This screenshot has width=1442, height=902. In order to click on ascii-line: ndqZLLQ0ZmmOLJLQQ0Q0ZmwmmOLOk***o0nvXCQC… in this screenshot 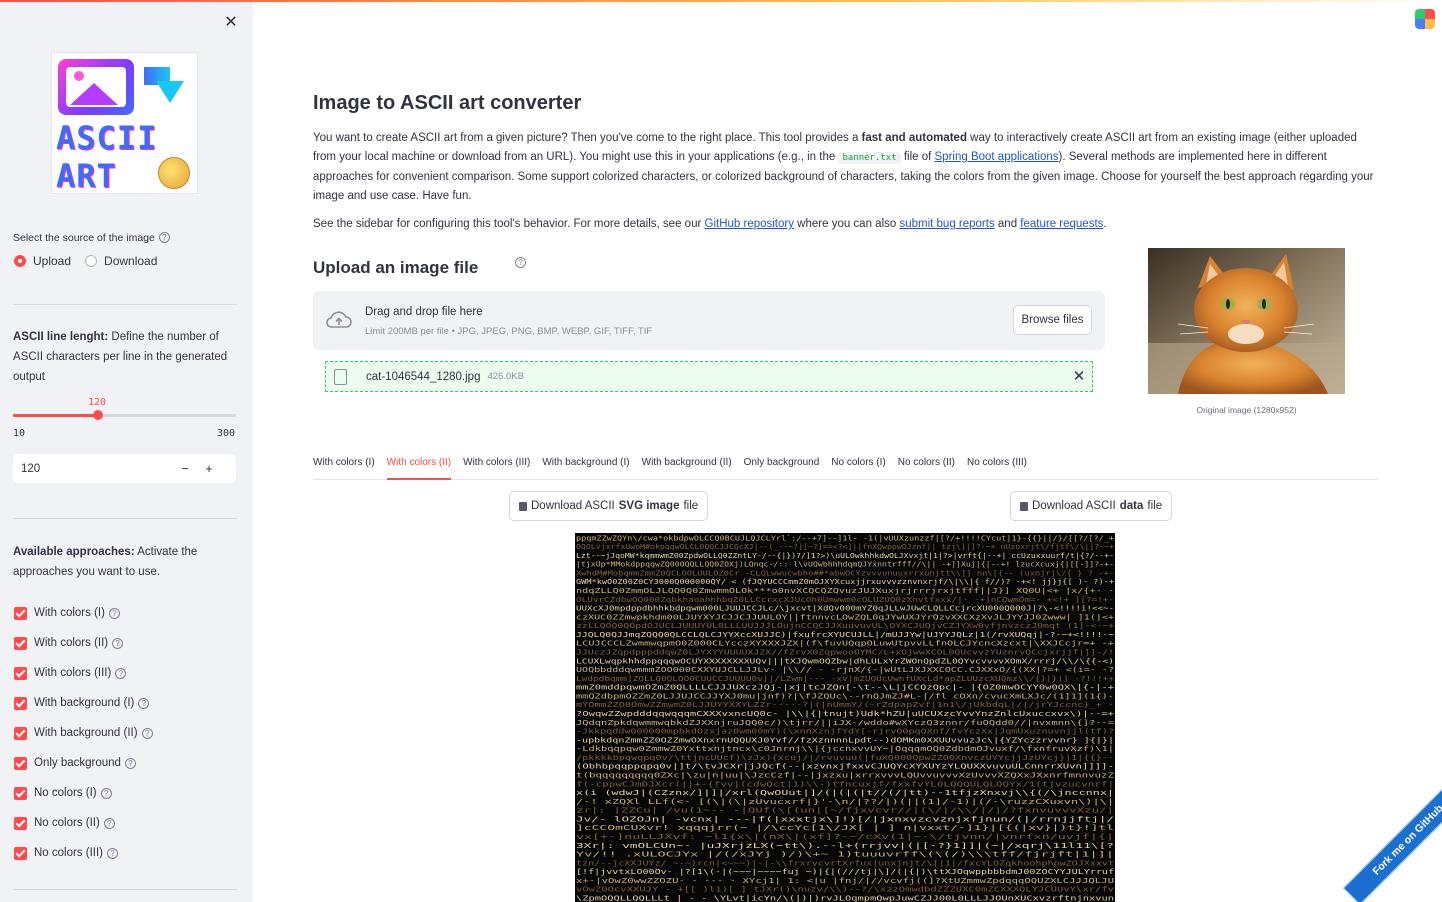, I will do `click(845, 591)`.